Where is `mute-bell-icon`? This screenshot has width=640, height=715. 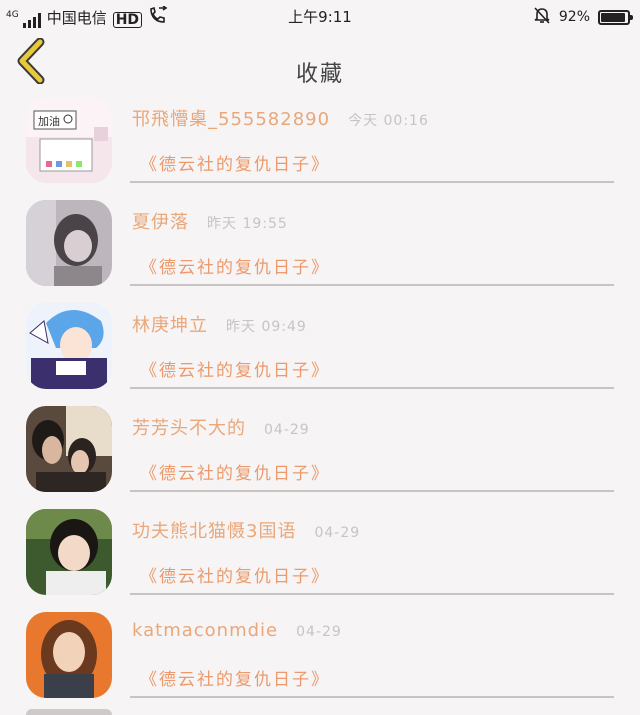
mute-bell-icon is located at coordinates (542, 17).